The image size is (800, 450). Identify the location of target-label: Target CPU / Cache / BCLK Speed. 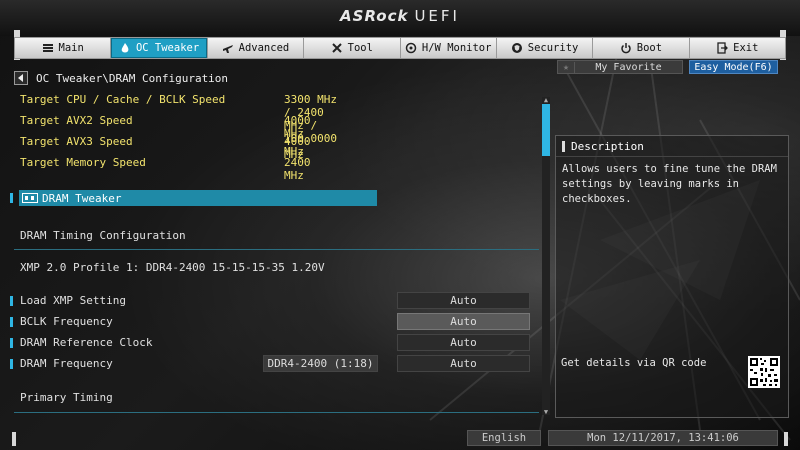
(123, 99).